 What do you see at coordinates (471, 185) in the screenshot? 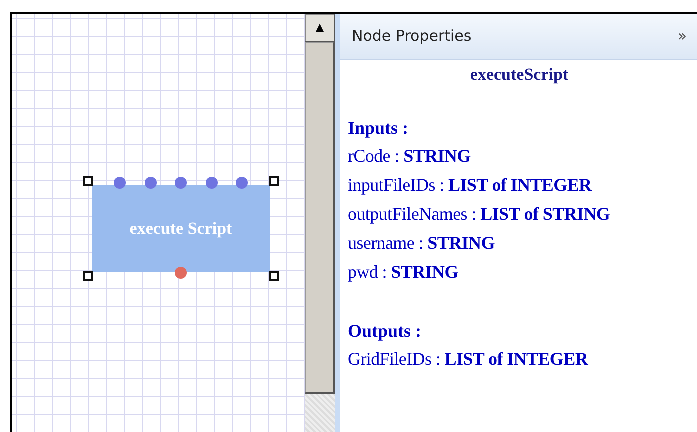
I see `property-line: inputFileIDs : LIST of INTEGER` at bounding box center [471, 185].